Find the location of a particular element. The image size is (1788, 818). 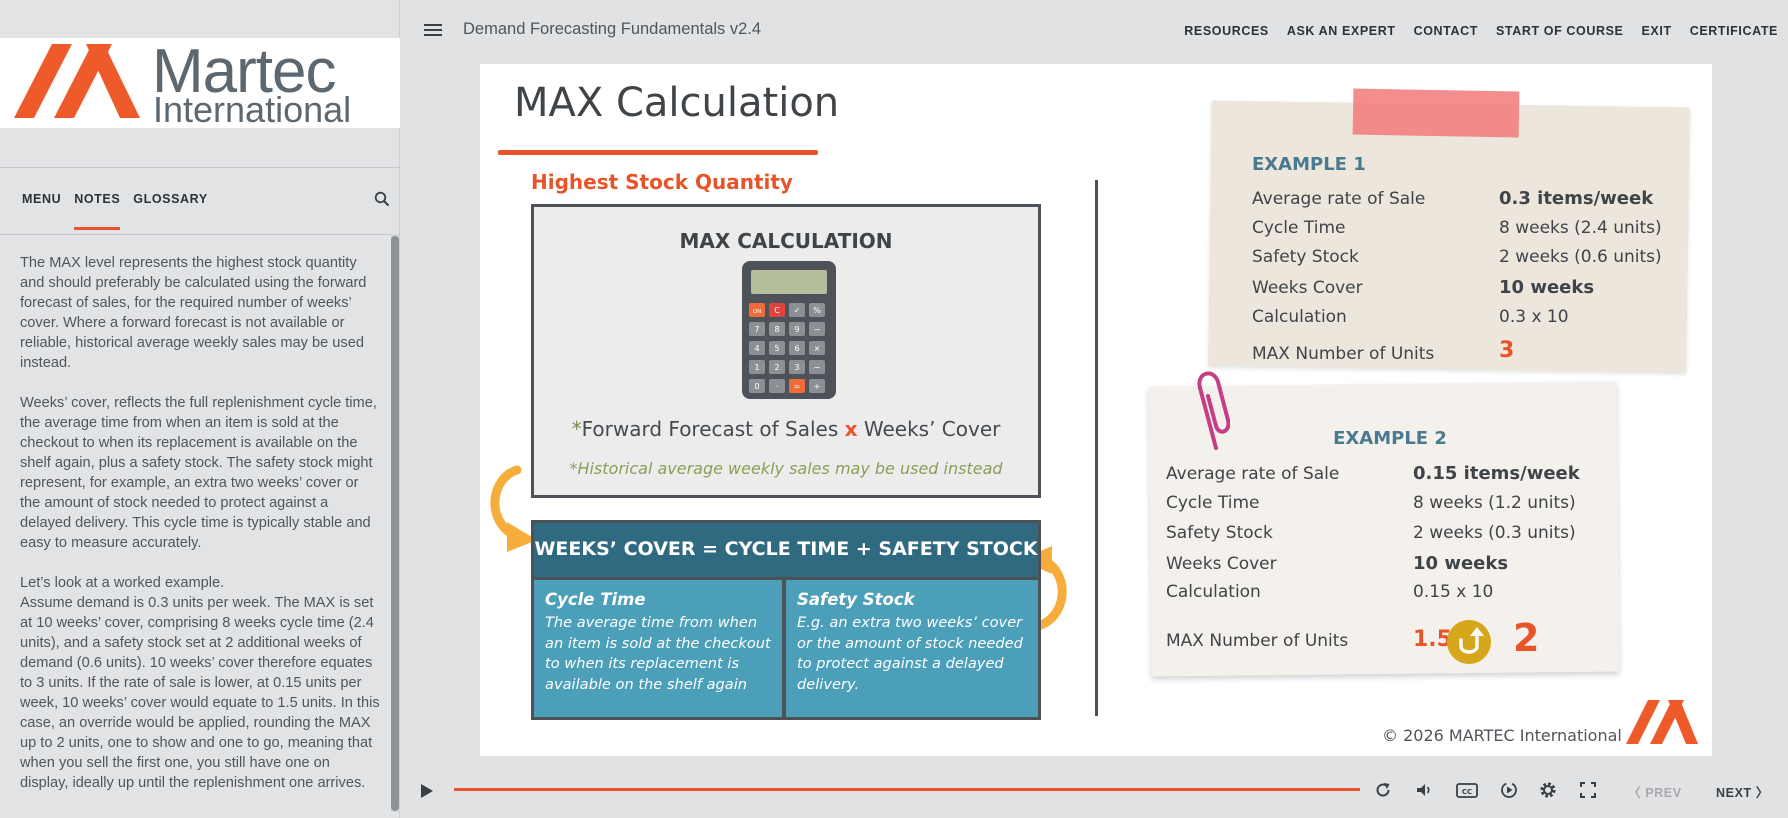

nav-certificate: CERTIFICATE is located at coordinates (1734, 31).